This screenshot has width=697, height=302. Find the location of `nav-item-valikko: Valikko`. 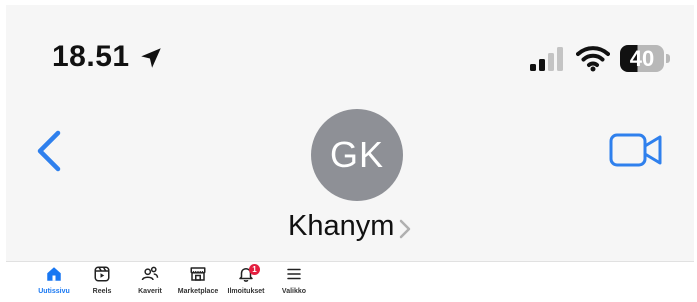

nav-item-valikko: Valikko is located at coordinates (294, 282).